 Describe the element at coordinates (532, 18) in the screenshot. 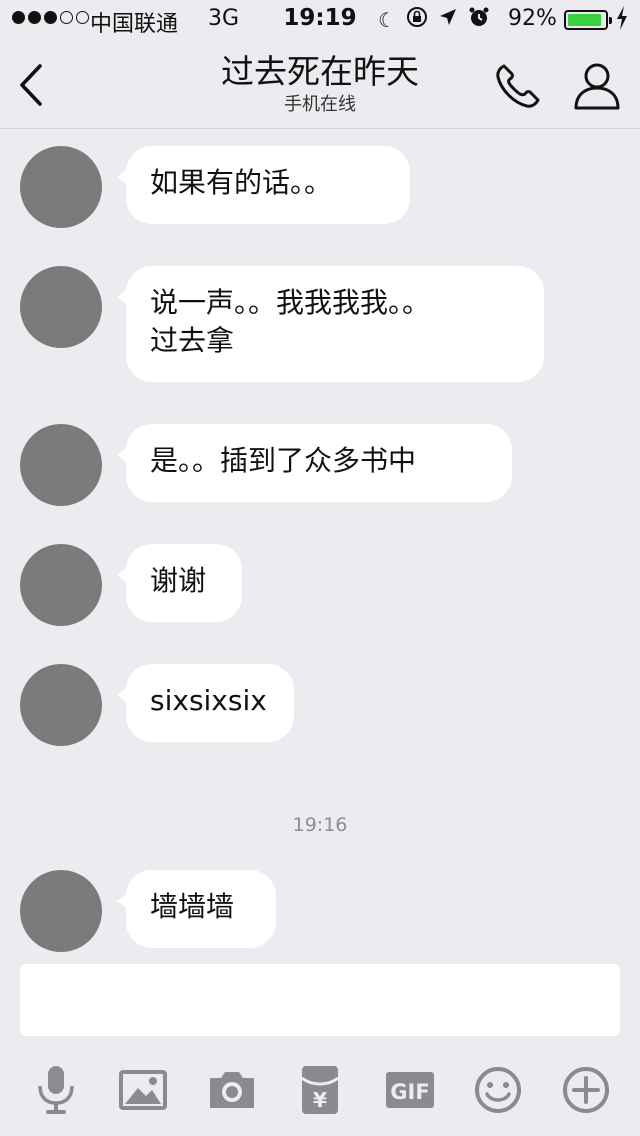

I see `battery-percent: 92%` at that location.